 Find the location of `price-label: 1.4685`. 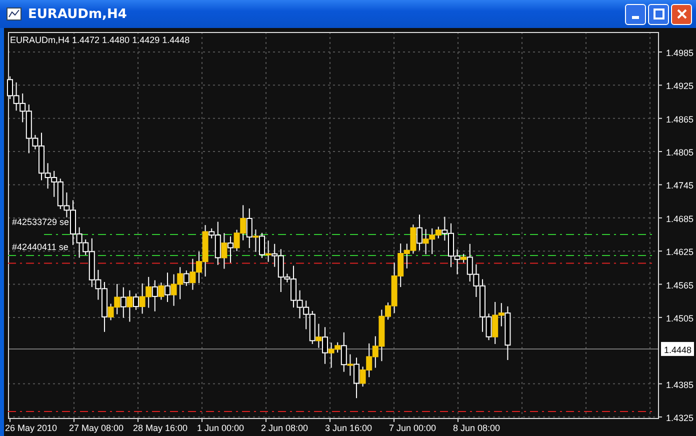

price-label: 1.4685 is located at coordinates (680, 219).